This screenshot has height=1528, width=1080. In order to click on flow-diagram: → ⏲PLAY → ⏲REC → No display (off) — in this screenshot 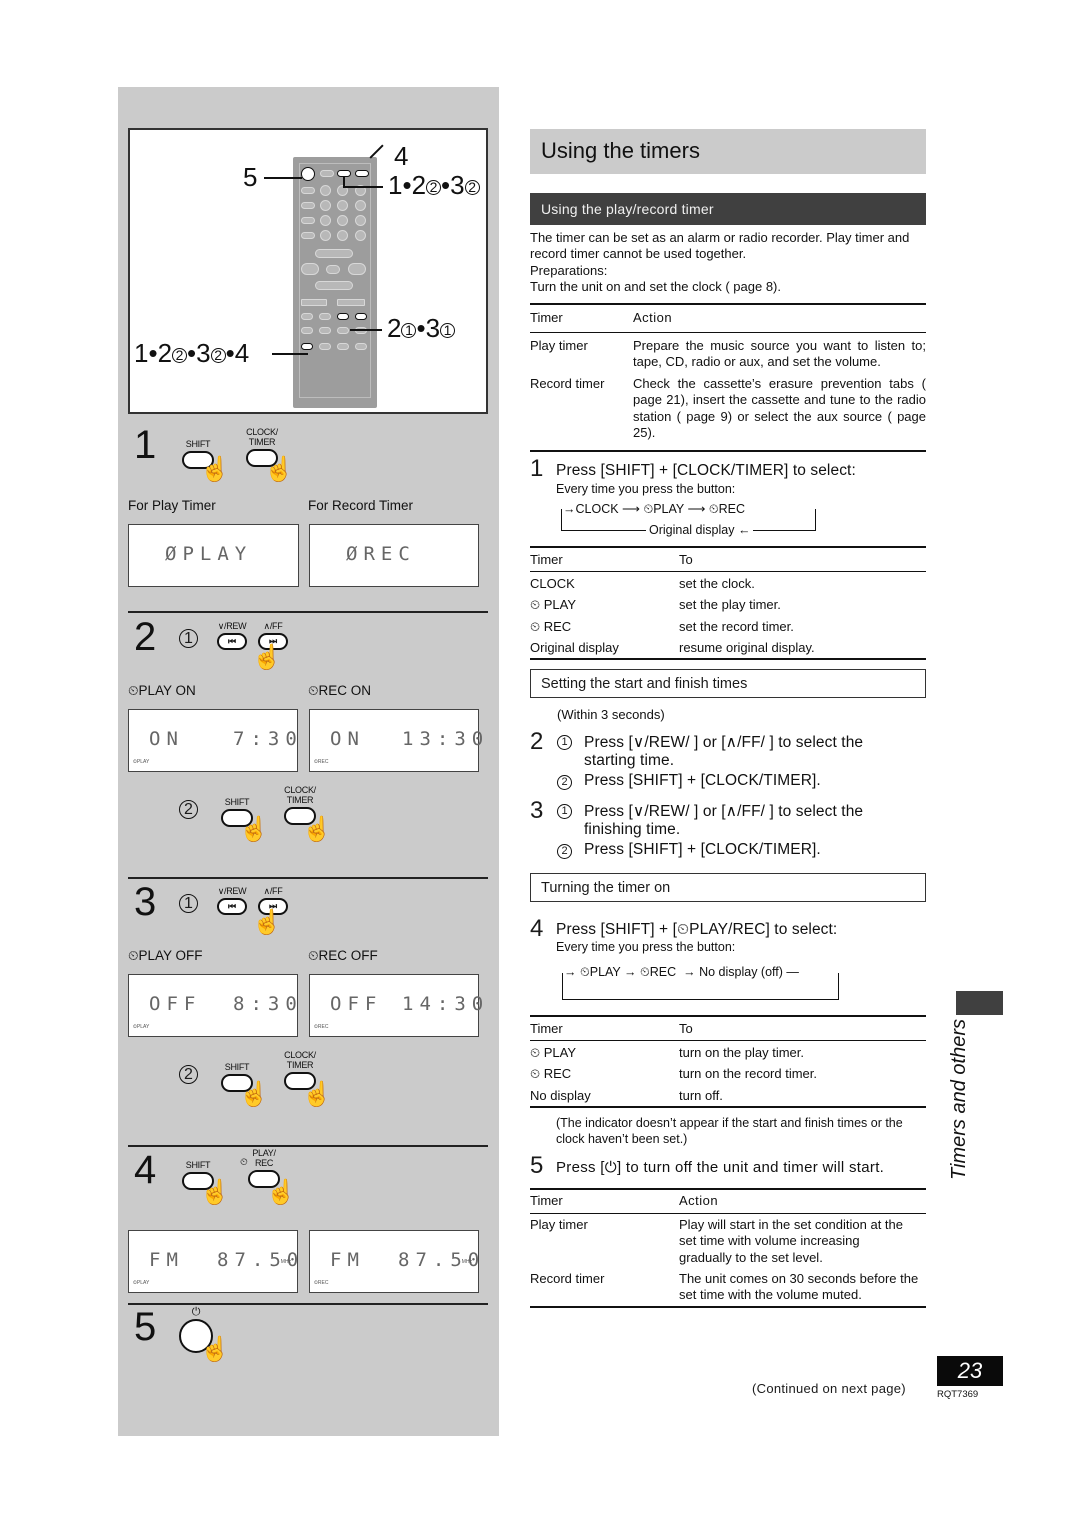, I will do `click(683, 972)`.